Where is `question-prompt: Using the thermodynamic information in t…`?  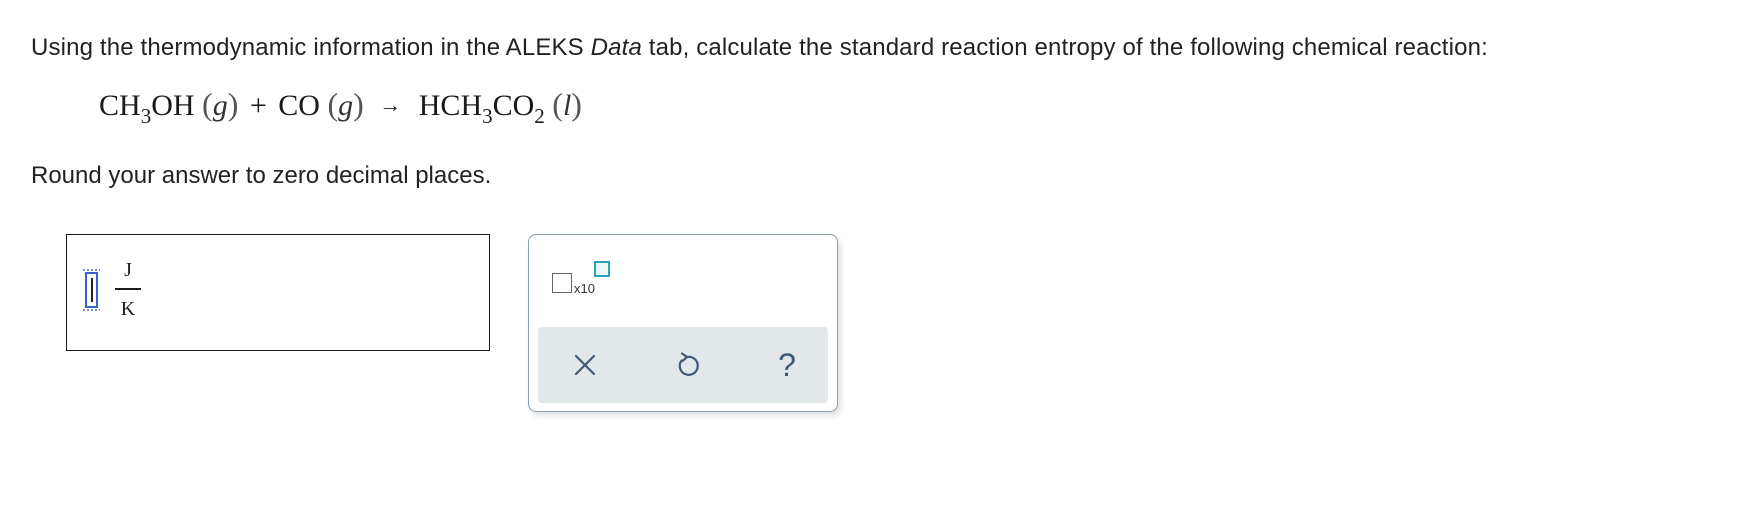
question-prompt: Using the thermodynamic information in t… is located at coordinates (759, 48).